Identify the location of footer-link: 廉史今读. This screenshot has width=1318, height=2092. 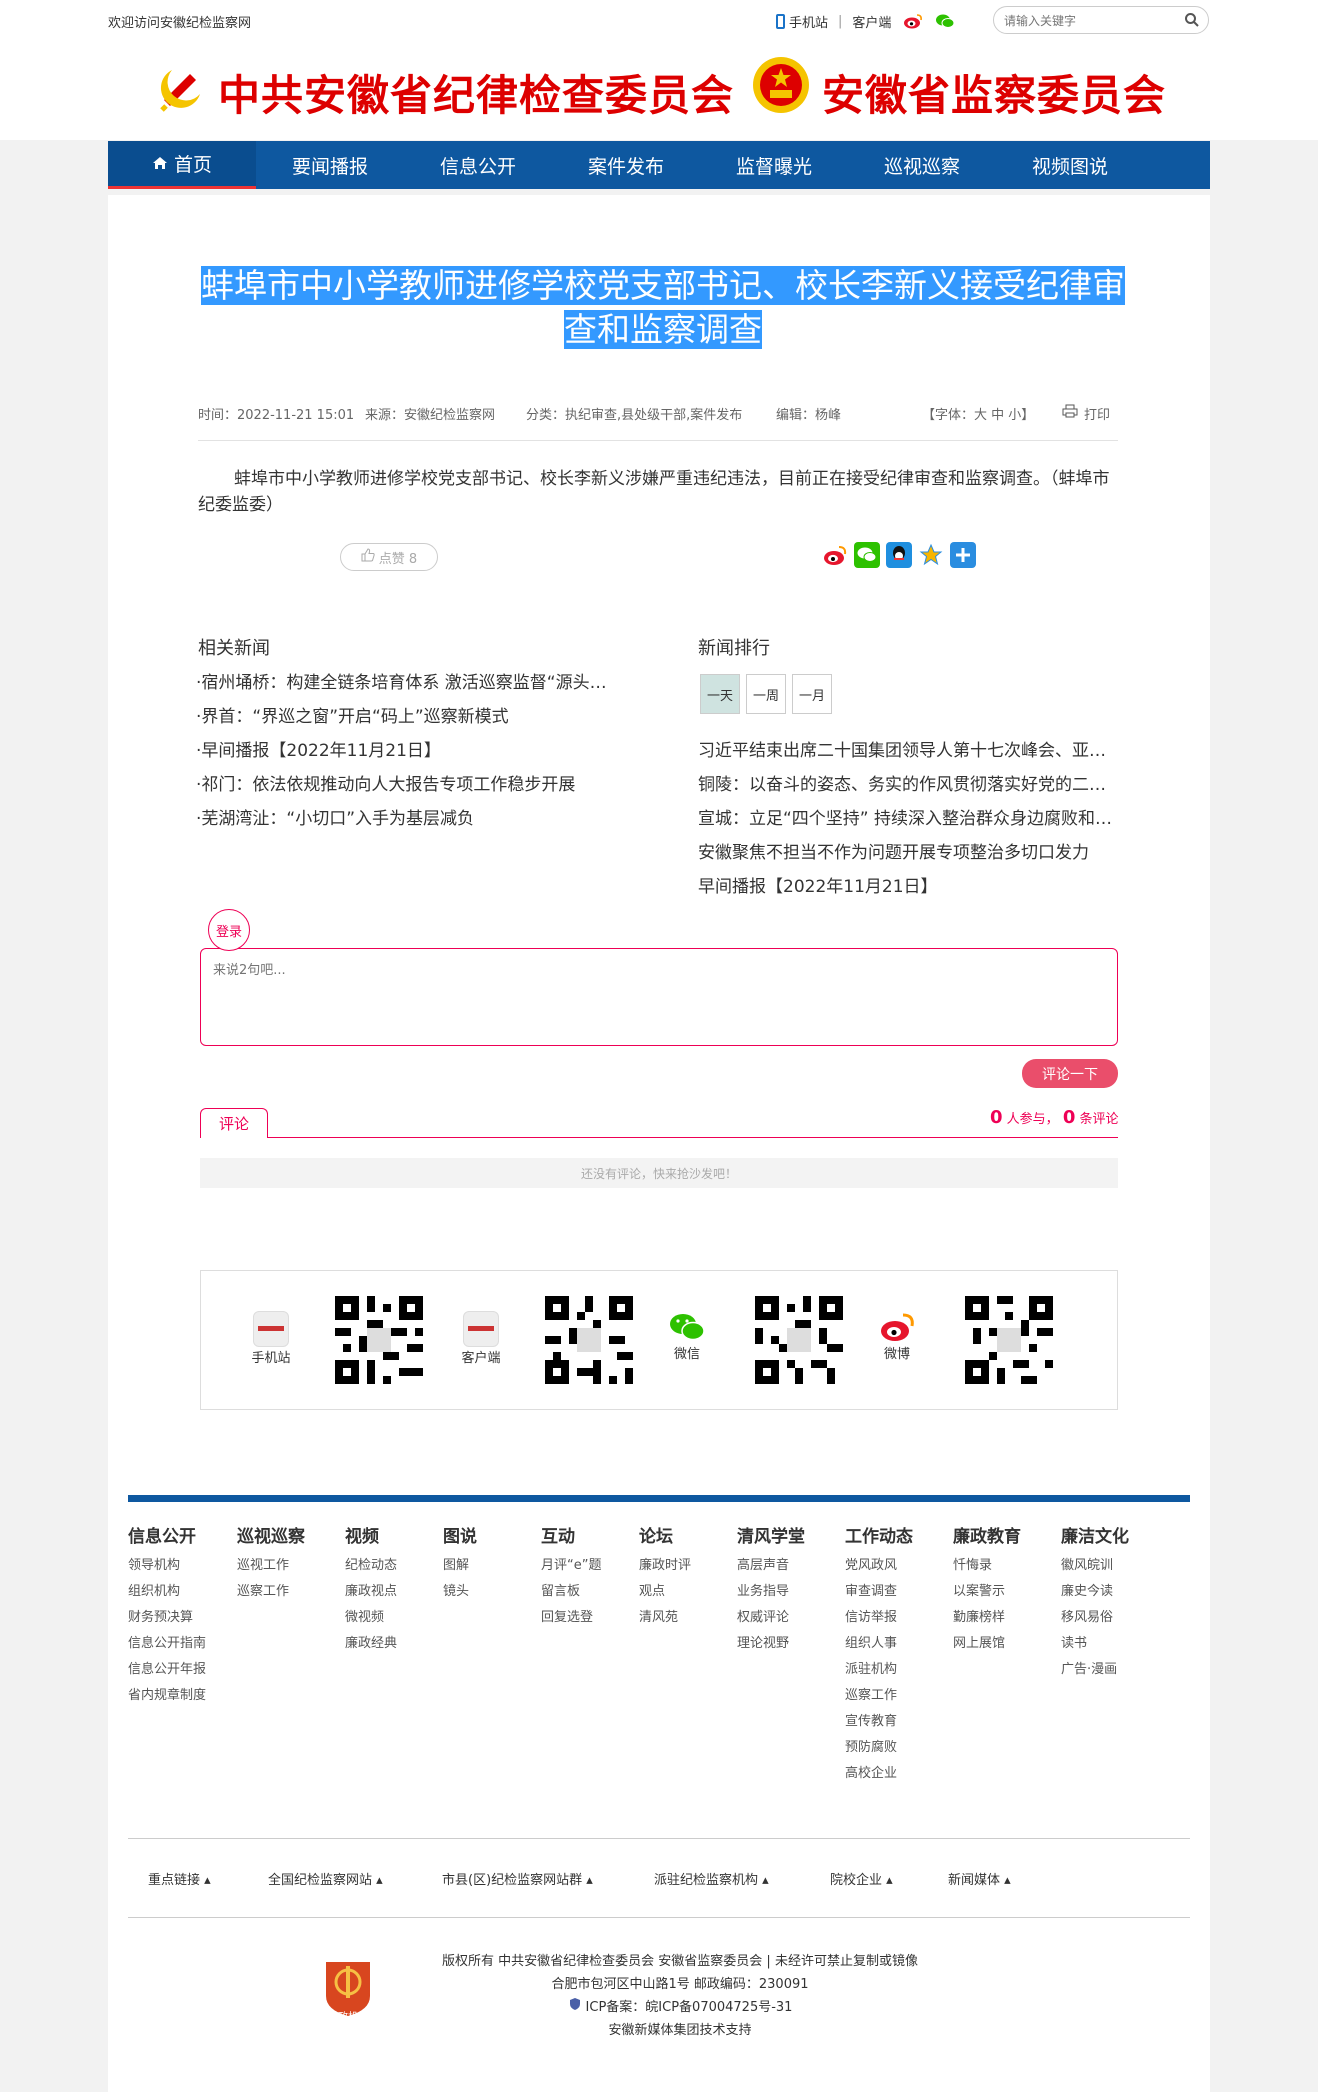
(1095, 1592).